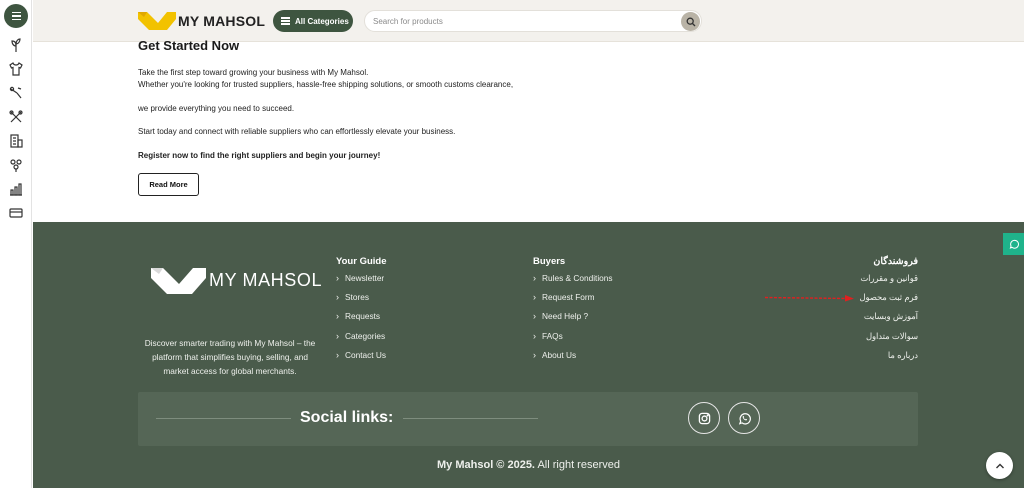  Describe the element at coordinates (16, 117) in the screenshot. I see `wrench-cross-icon` at that location.